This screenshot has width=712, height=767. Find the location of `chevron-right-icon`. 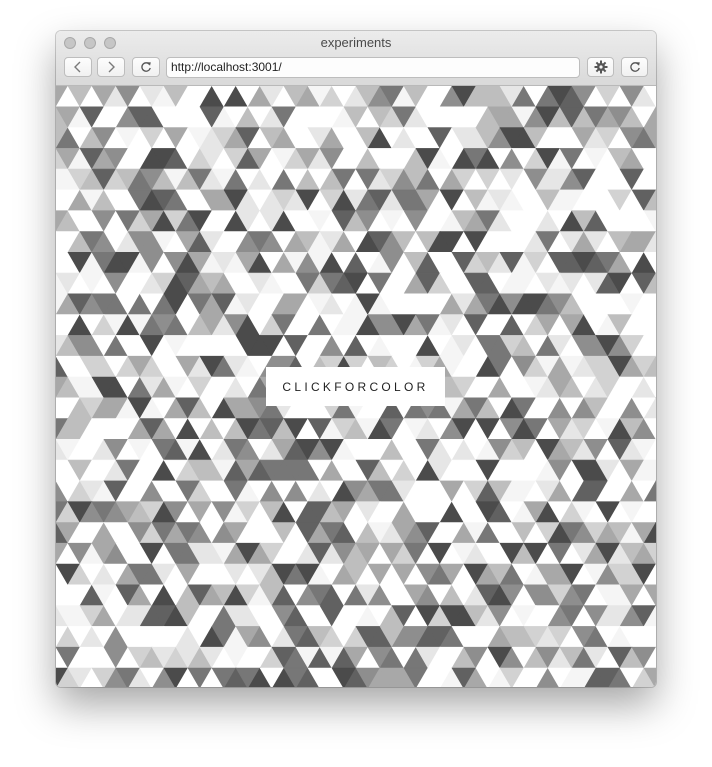

chevron-right-icon is located at coordinates (111, 67).